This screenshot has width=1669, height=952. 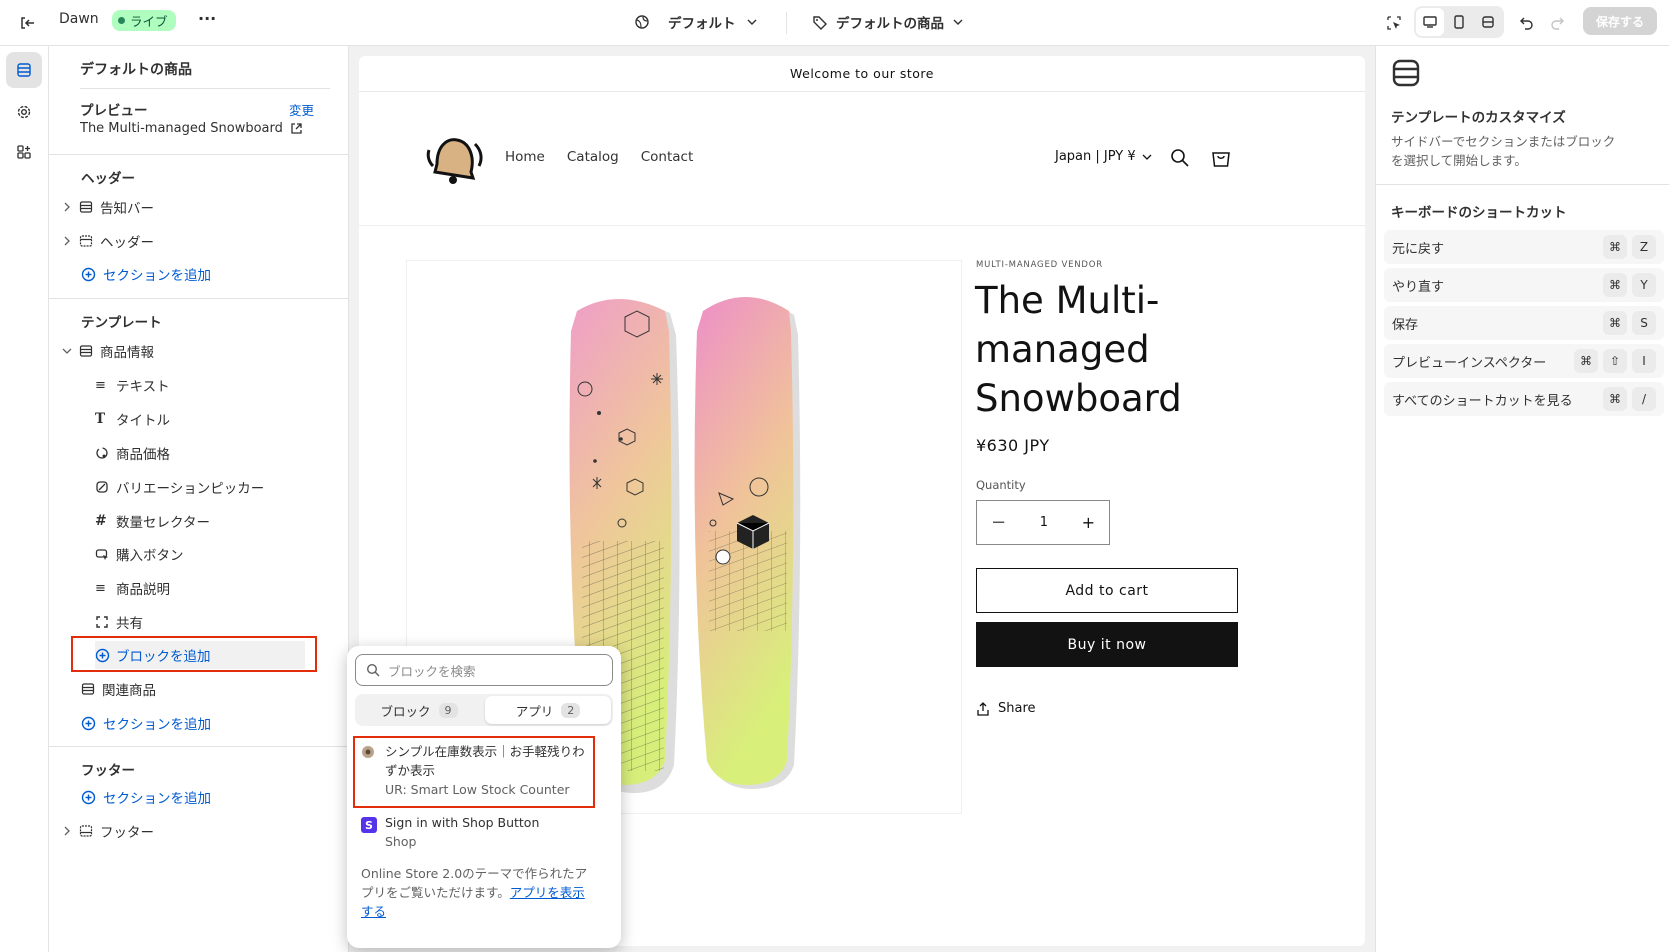 I want to click on gear-icon, so click(x=24, y=112).